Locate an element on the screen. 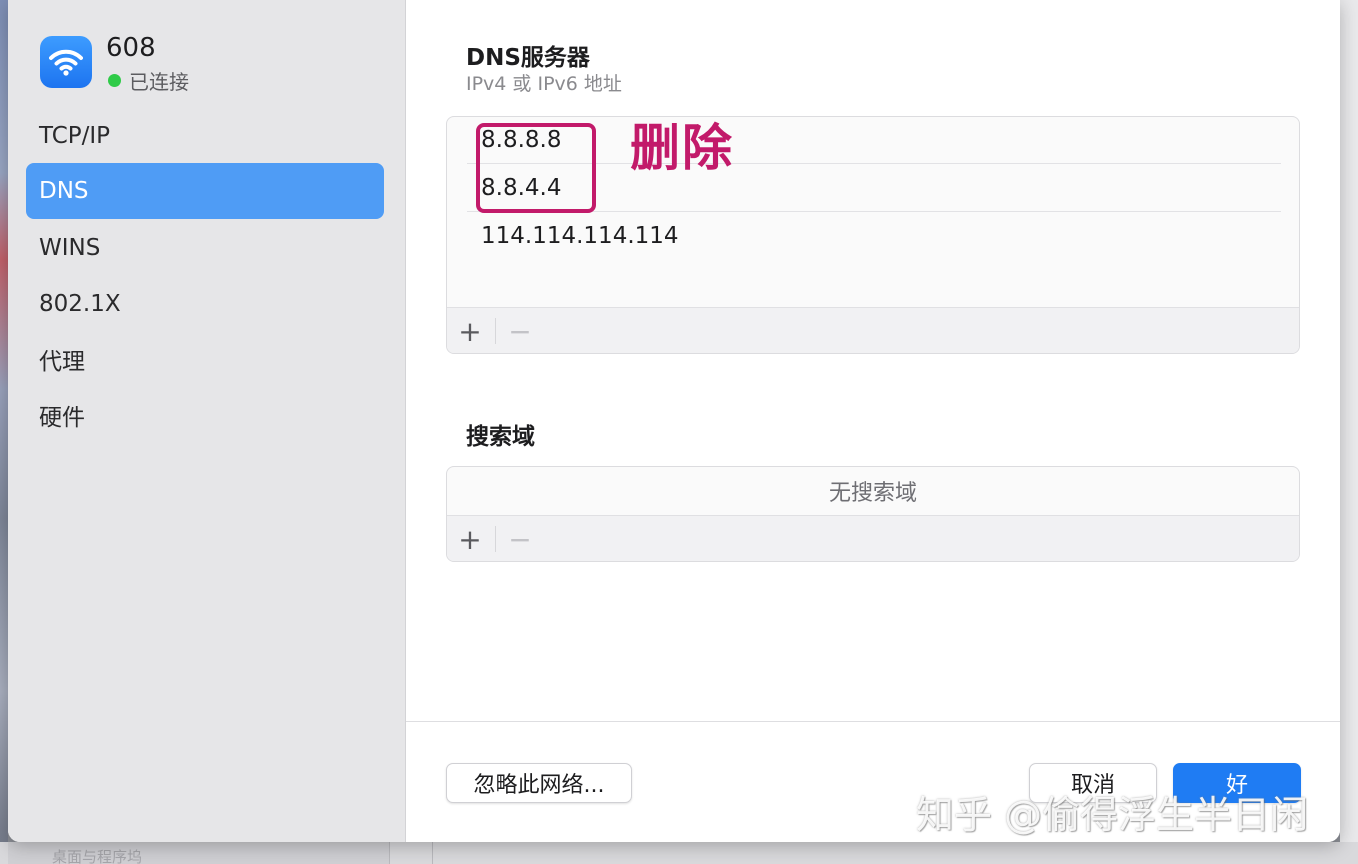 The width and height of the screenshot is (1358, 864). background-settings-window: 桌面与程序坞 is located at coordinates (679, 853).